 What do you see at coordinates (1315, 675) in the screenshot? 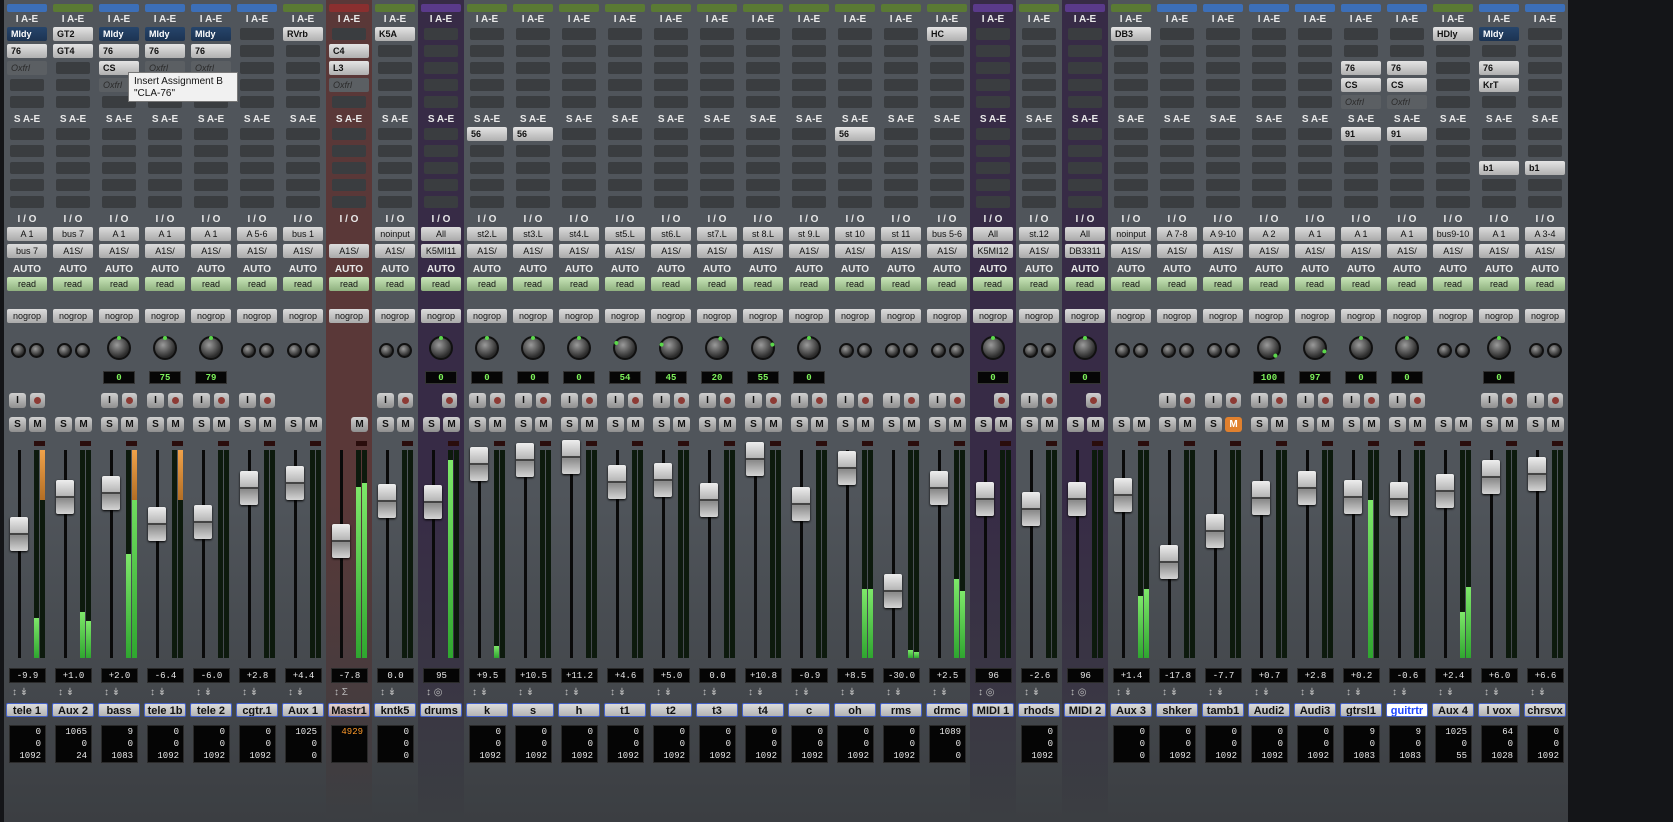
I see `volume-readout: +2.8` at bounding box center [1315, 675].